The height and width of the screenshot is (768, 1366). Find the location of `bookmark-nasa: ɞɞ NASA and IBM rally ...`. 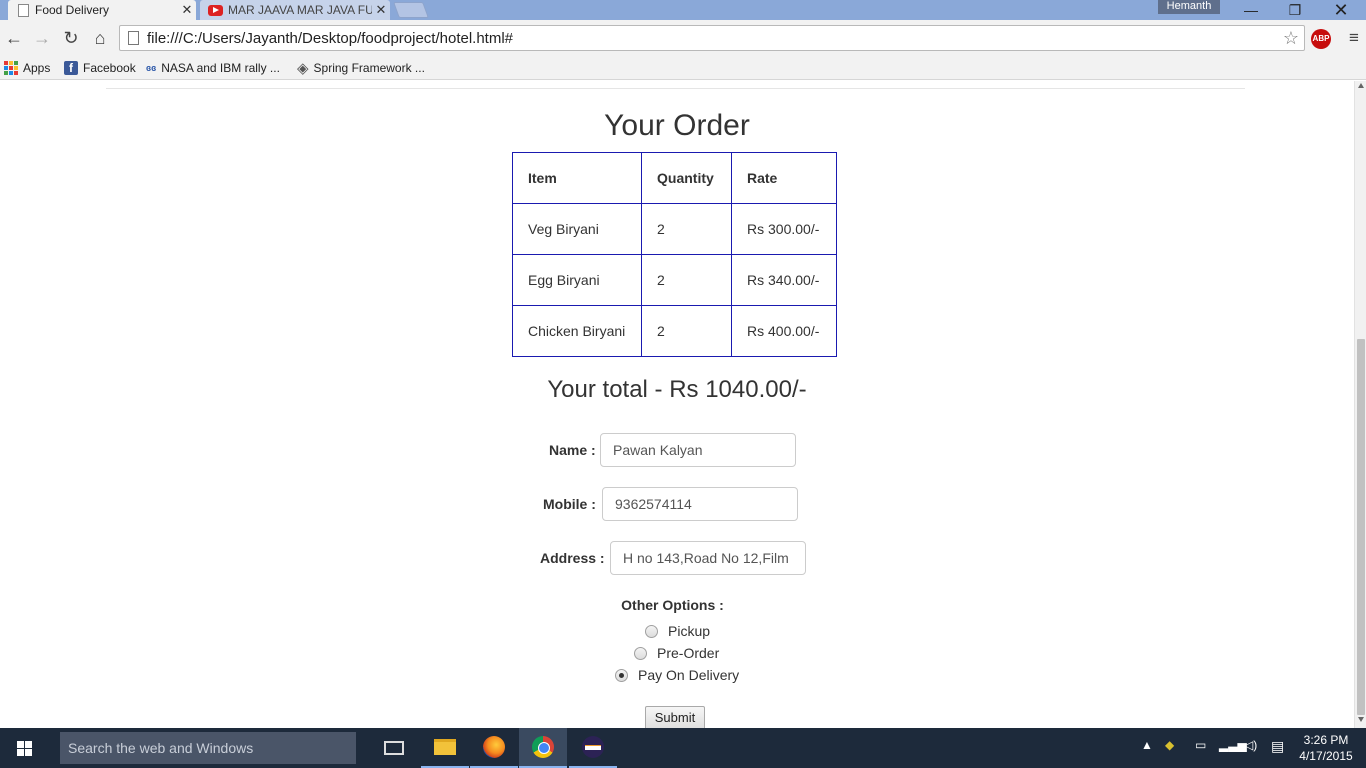

bookmark-nasa: ɞɞ NASA and IBM rally ... is located at coordinates (213, 68).